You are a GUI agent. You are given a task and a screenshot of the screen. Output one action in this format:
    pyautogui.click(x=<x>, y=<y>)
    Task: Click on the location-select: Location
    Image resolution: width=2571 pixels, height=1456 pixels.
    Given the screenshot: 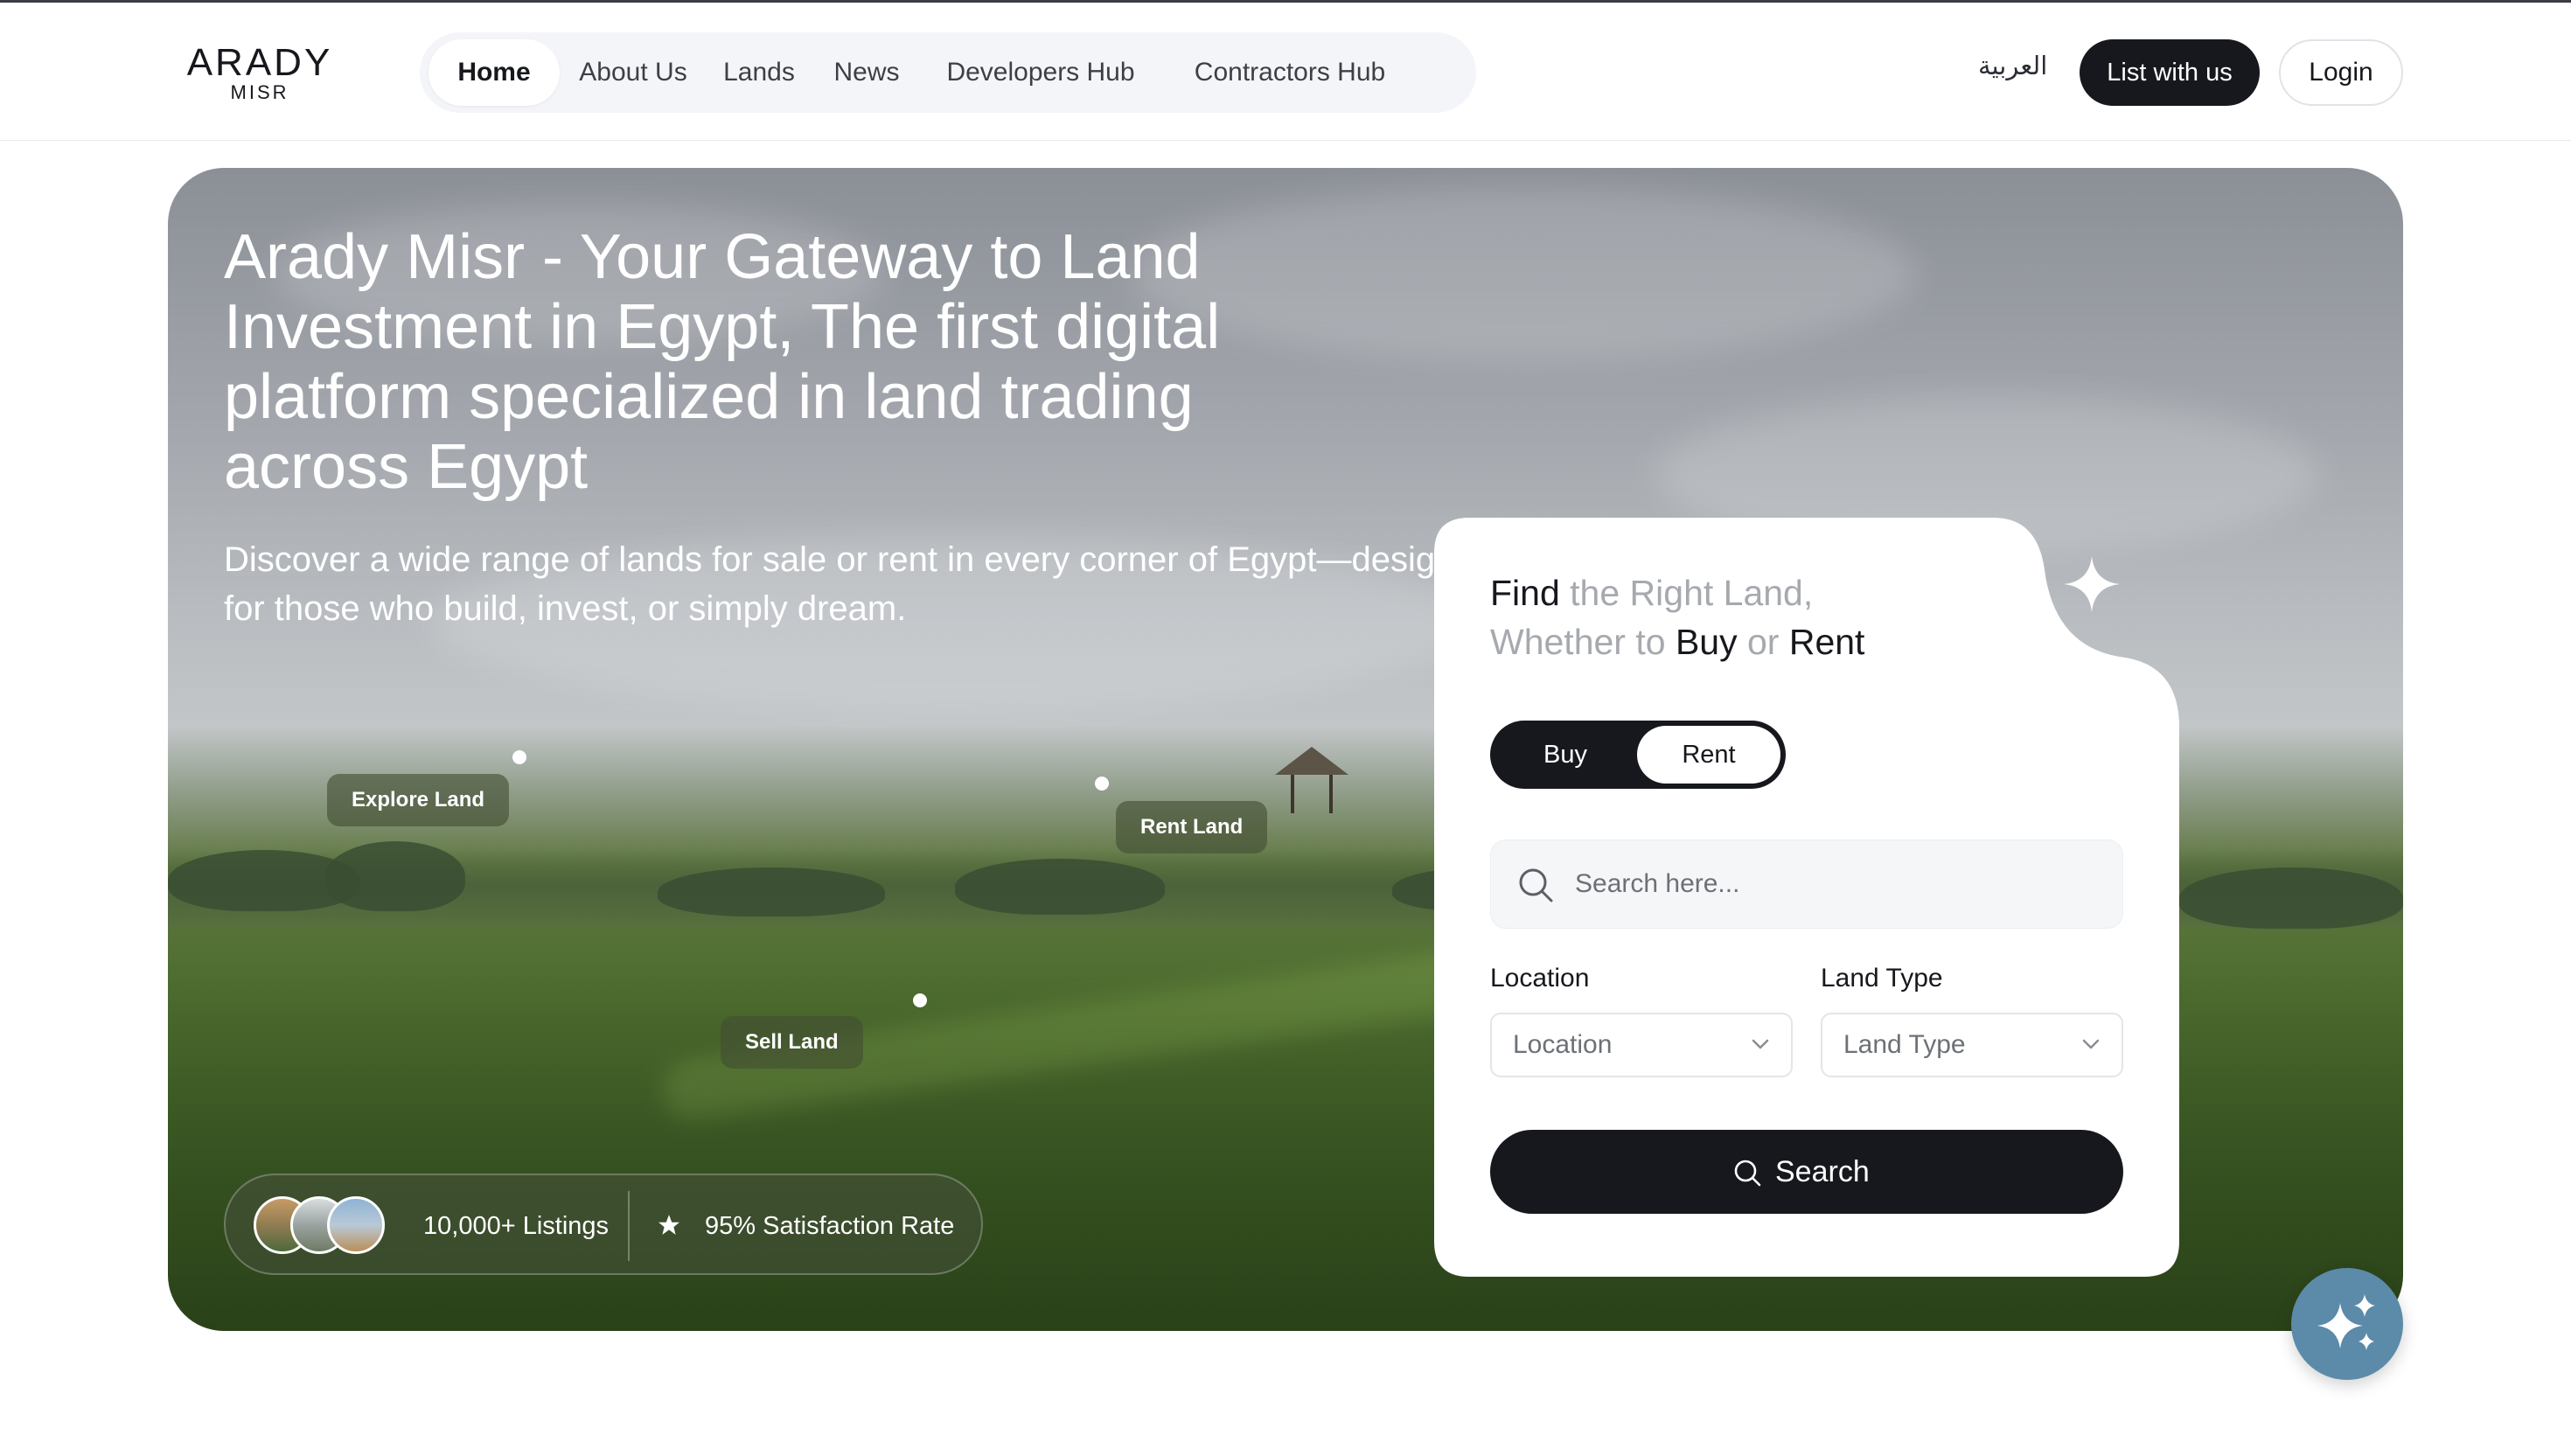 What is the action you would take?
    pyautogui.click(x=1642, y=1045)
    